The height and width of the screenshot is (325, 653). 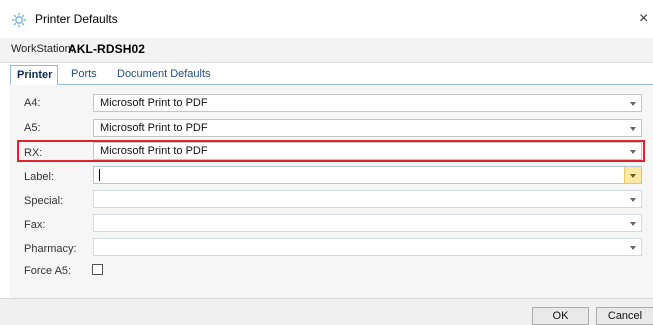 What do you see at coordinates (99, 175) in the screenshot?
I see `text-caret` at bounding box center [99, 175].